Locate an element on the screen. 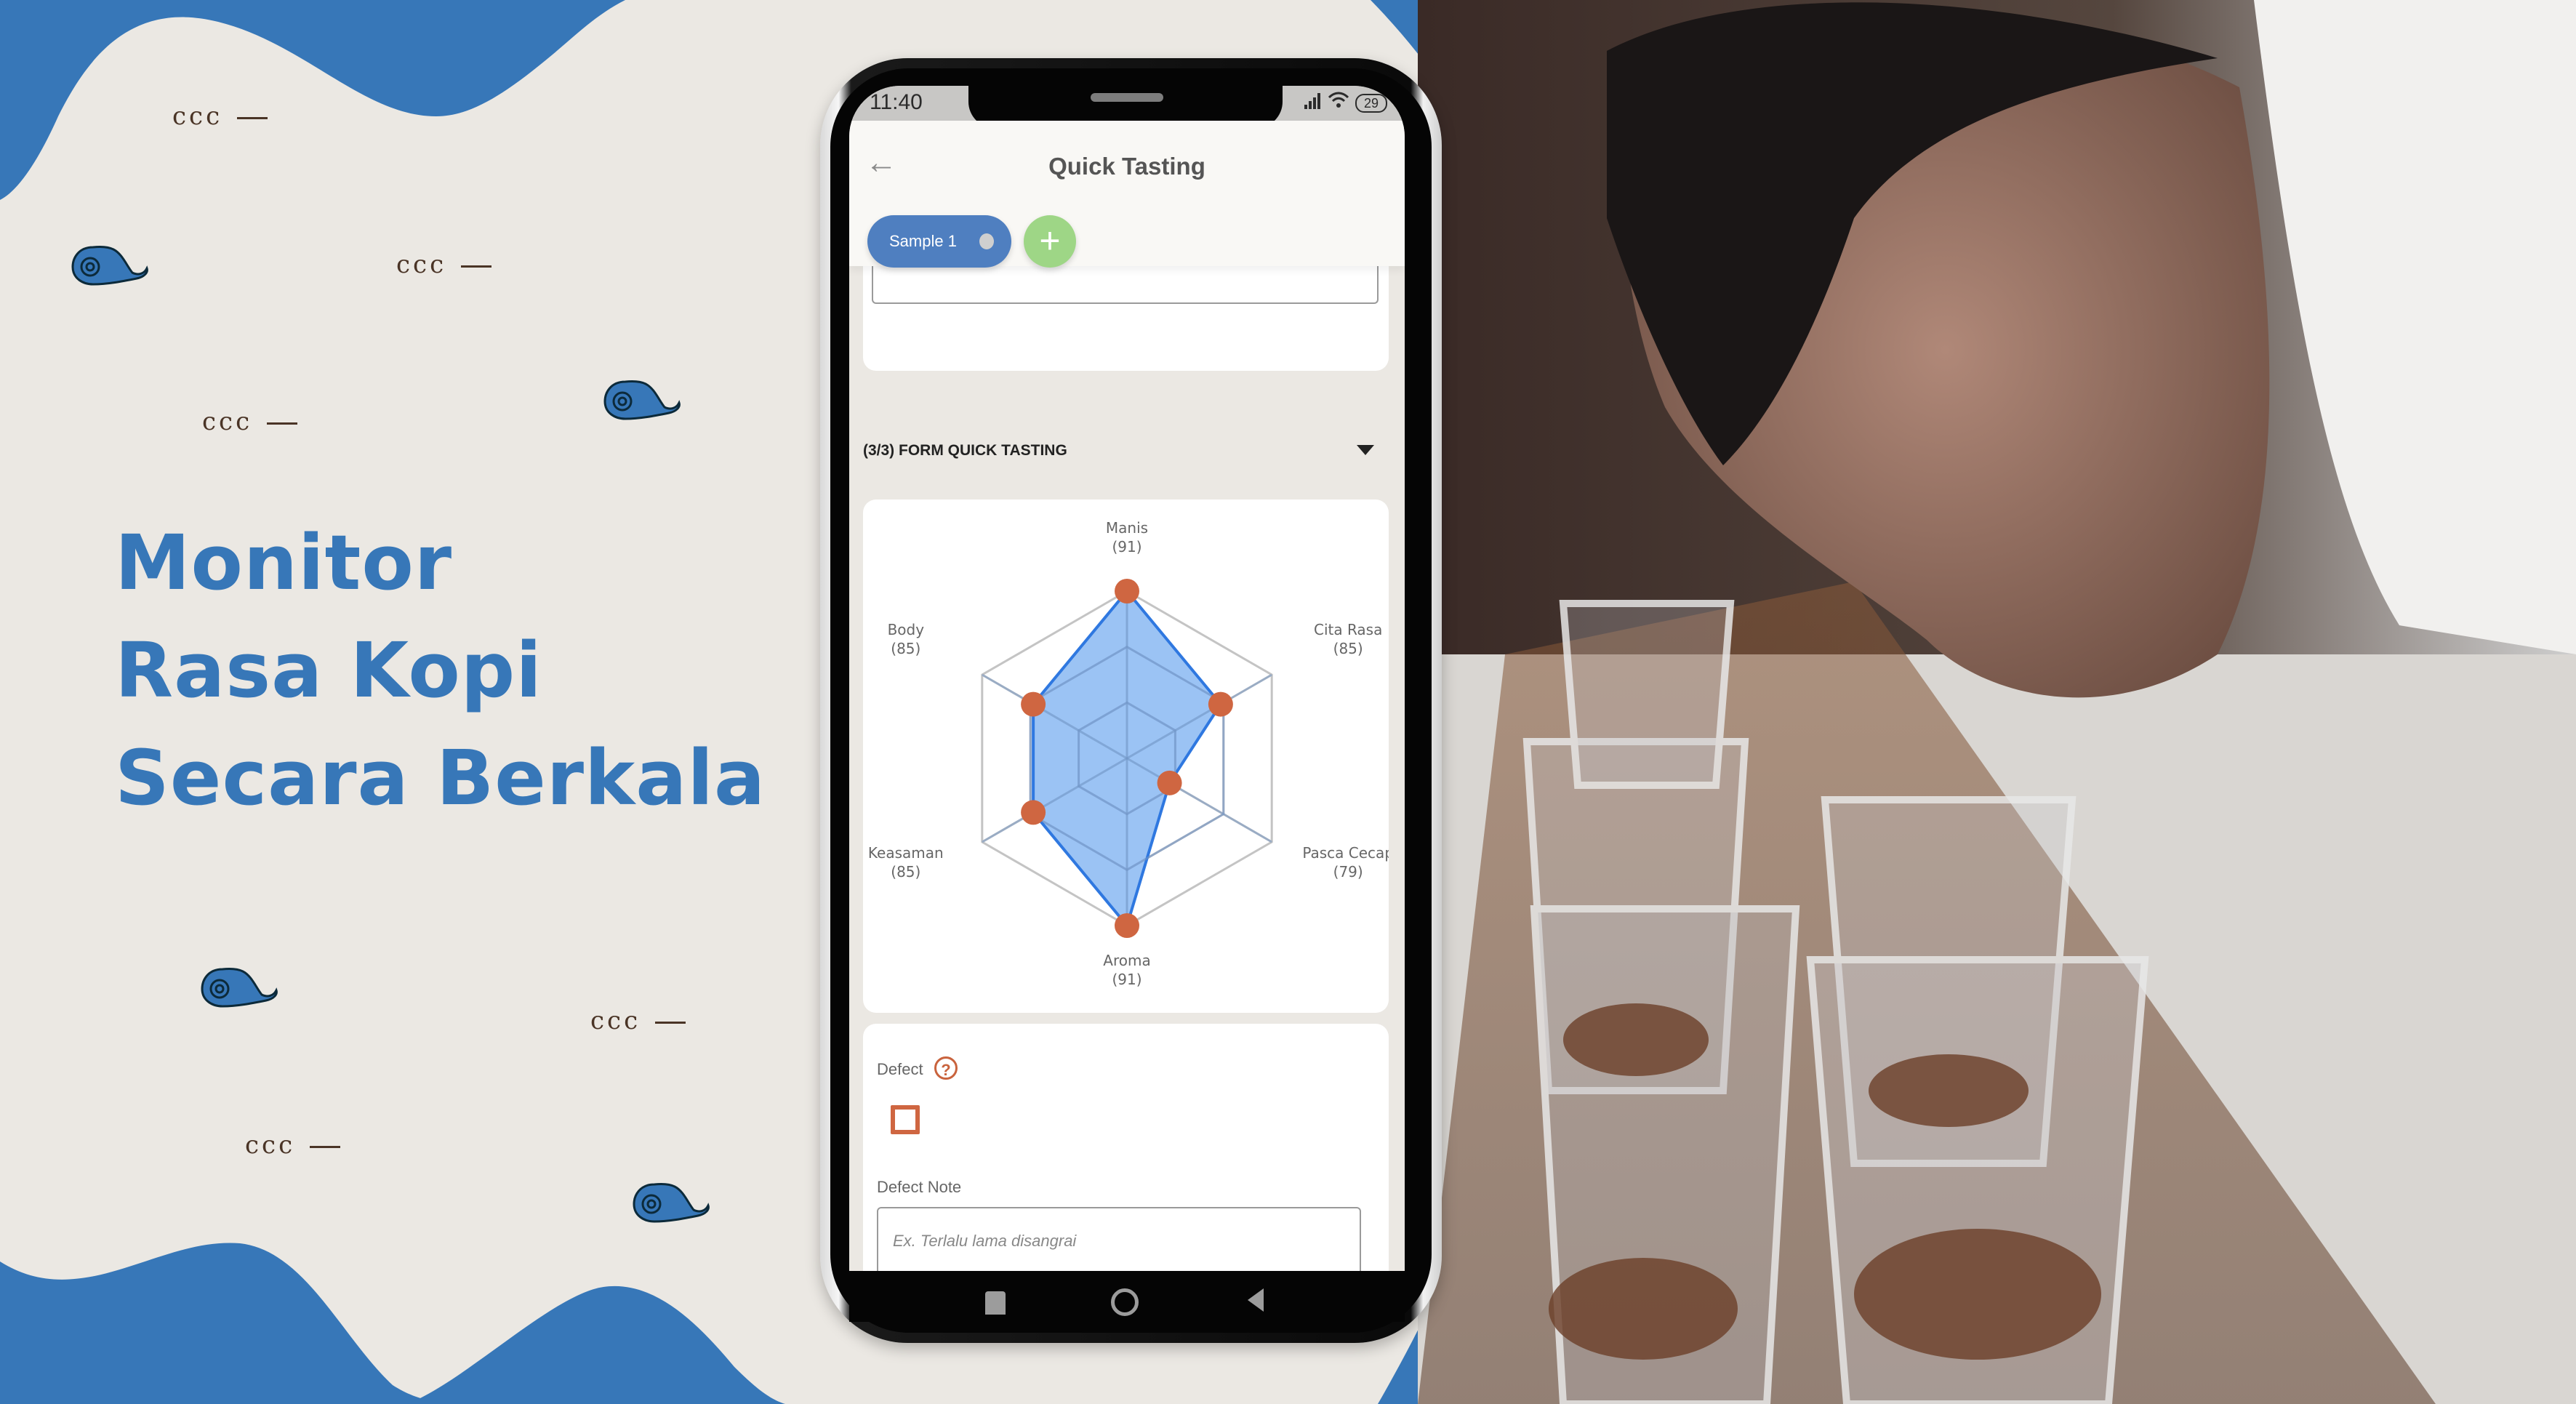 The height and width of the screenshot is (1404, 2576). radar-point-manis is located at coordinates (1127, 591).